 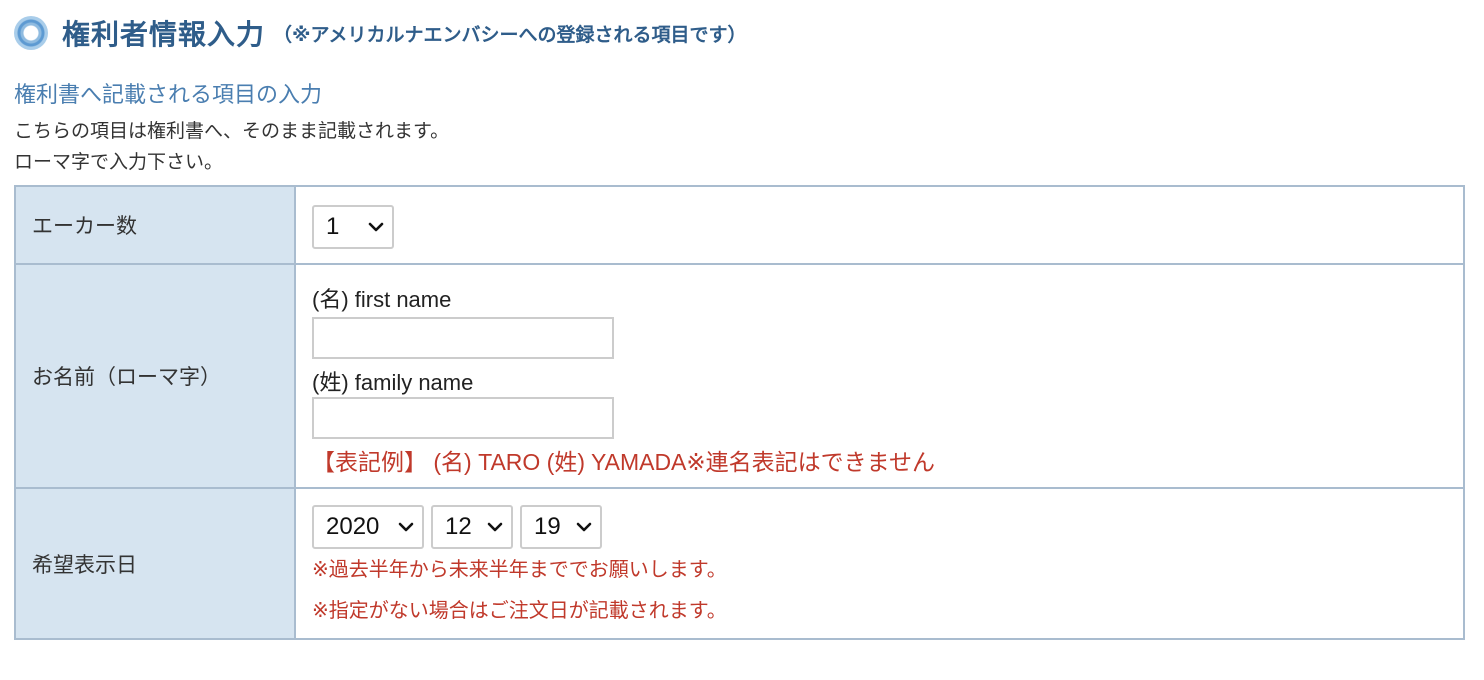 I want to click on month-select: 12, so click(x=472, y=527).